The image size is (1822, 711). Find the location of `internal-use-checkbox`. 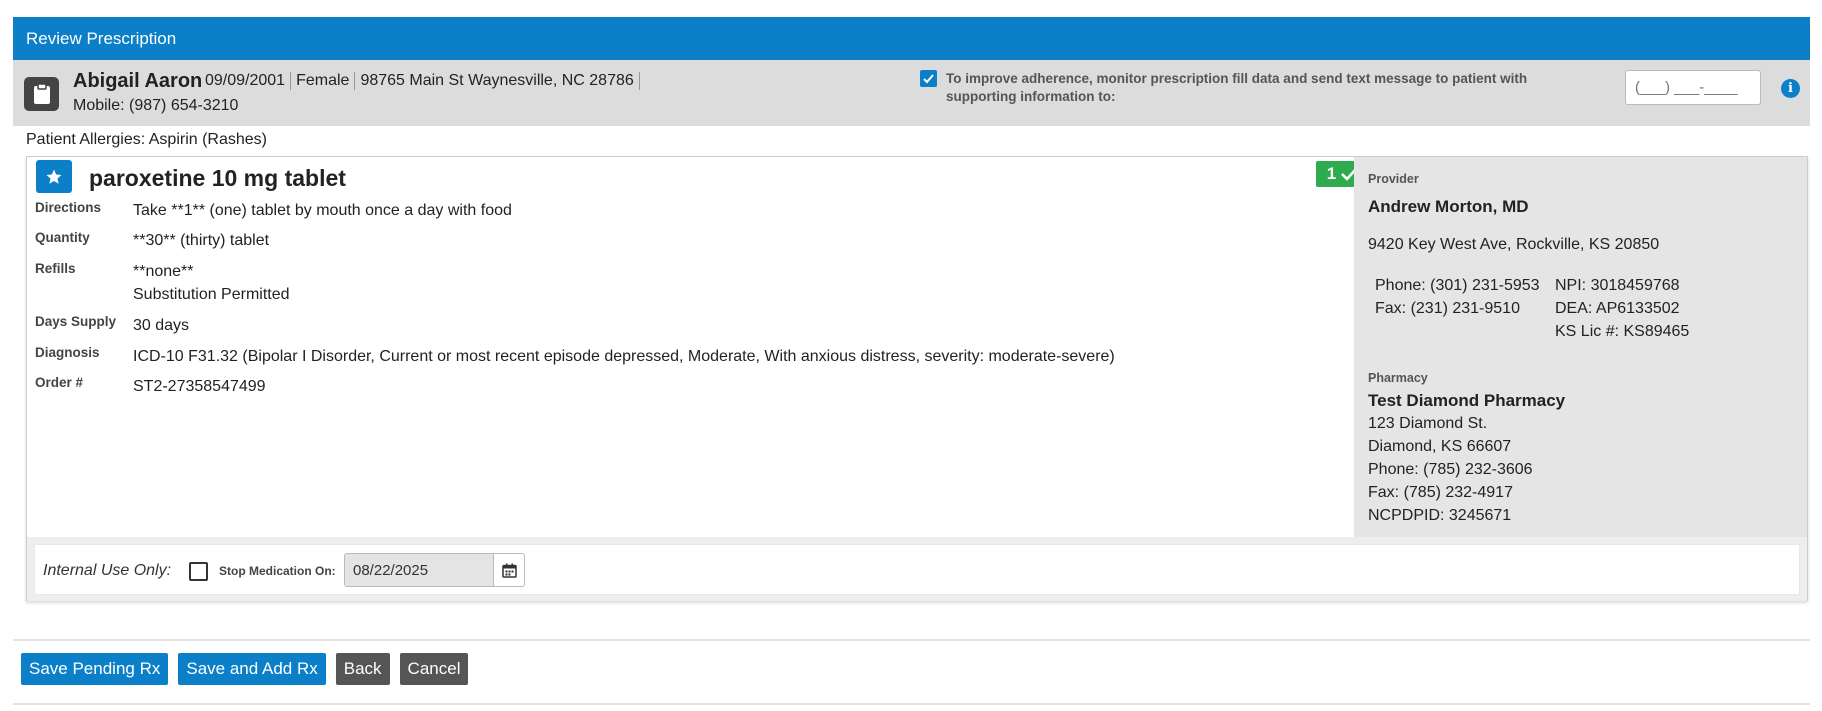

internal-use-checkbox is located at coordinates (198, 571).